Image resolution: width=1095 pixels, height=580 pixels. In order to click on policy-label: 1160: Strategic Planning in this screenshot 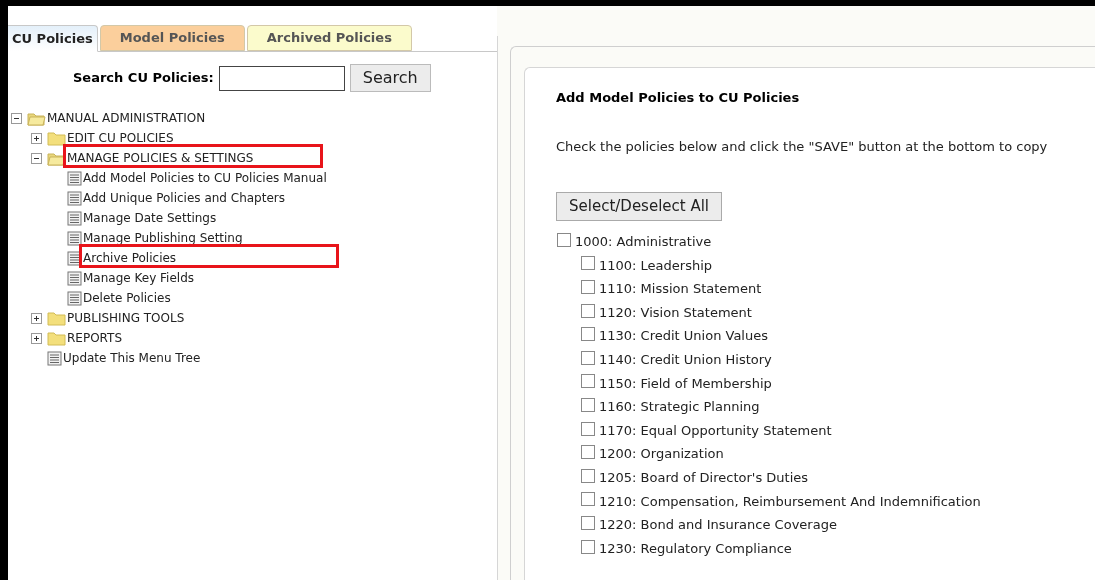, I will do `click(679, 407)`.